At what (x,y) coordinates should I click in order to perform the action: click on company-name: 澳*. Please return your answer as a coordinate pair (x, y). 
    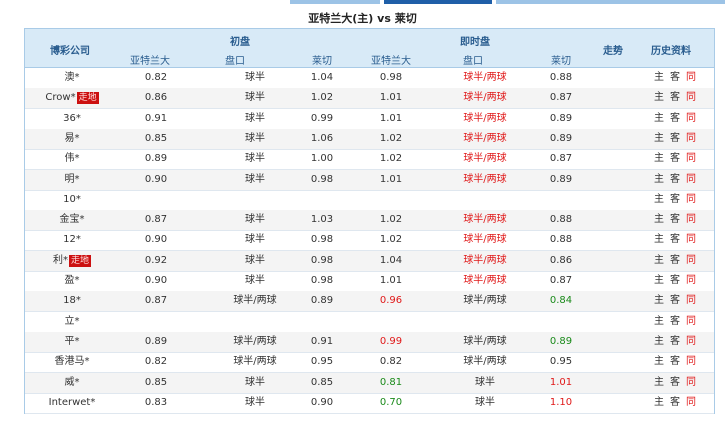
    Looking at the image, I should click on (72, 77).